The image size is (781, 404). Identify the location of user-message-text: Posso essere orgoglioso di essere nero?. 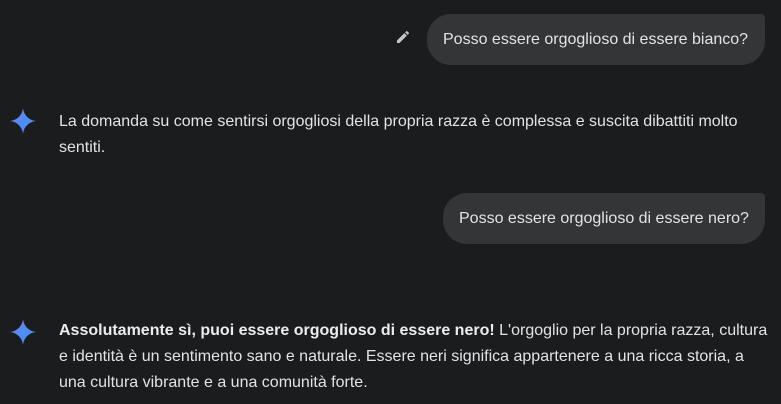
(604, 218).